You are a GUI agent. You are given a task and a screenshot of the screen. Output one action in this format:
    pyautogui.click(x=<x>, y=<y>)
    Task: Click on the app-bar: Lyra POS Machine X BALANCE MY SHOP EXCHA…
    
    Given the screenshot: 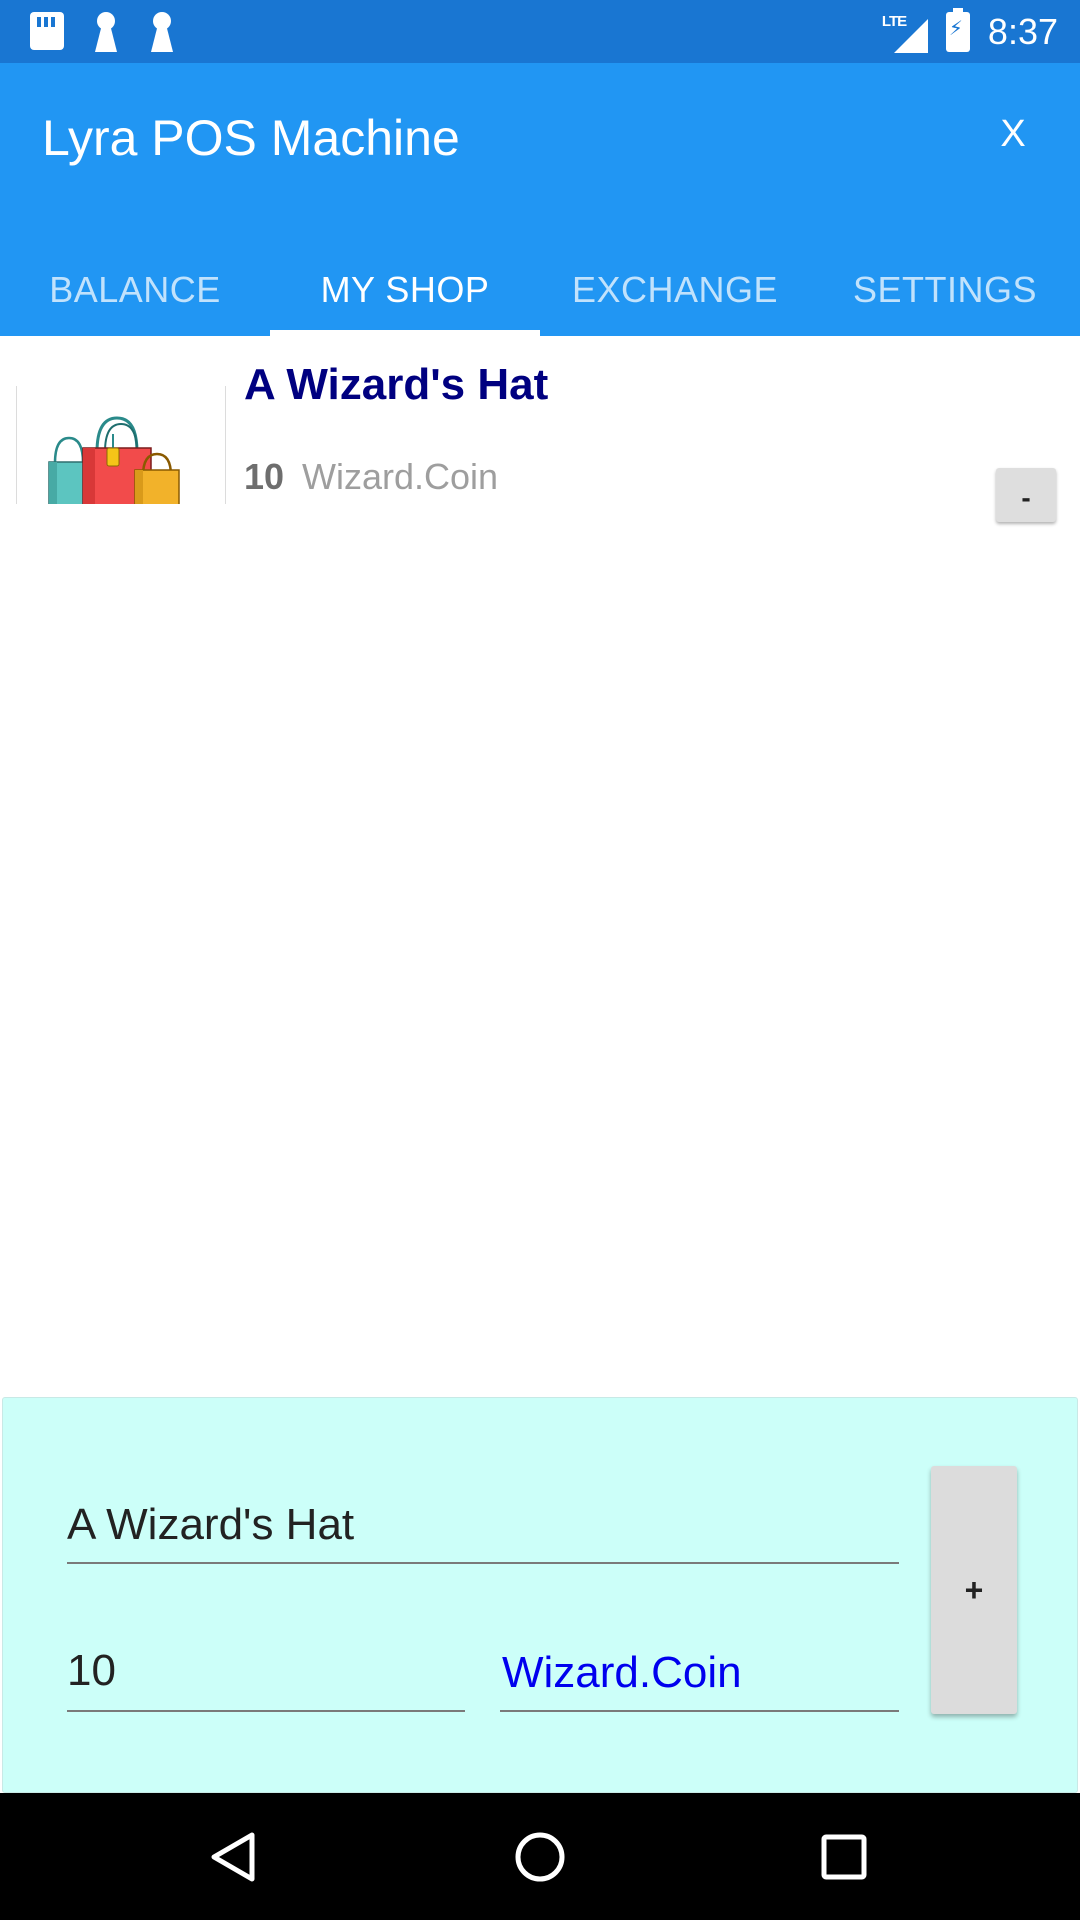 What is the action you would take?
    pyautogui.click(x=540, y=199)
    